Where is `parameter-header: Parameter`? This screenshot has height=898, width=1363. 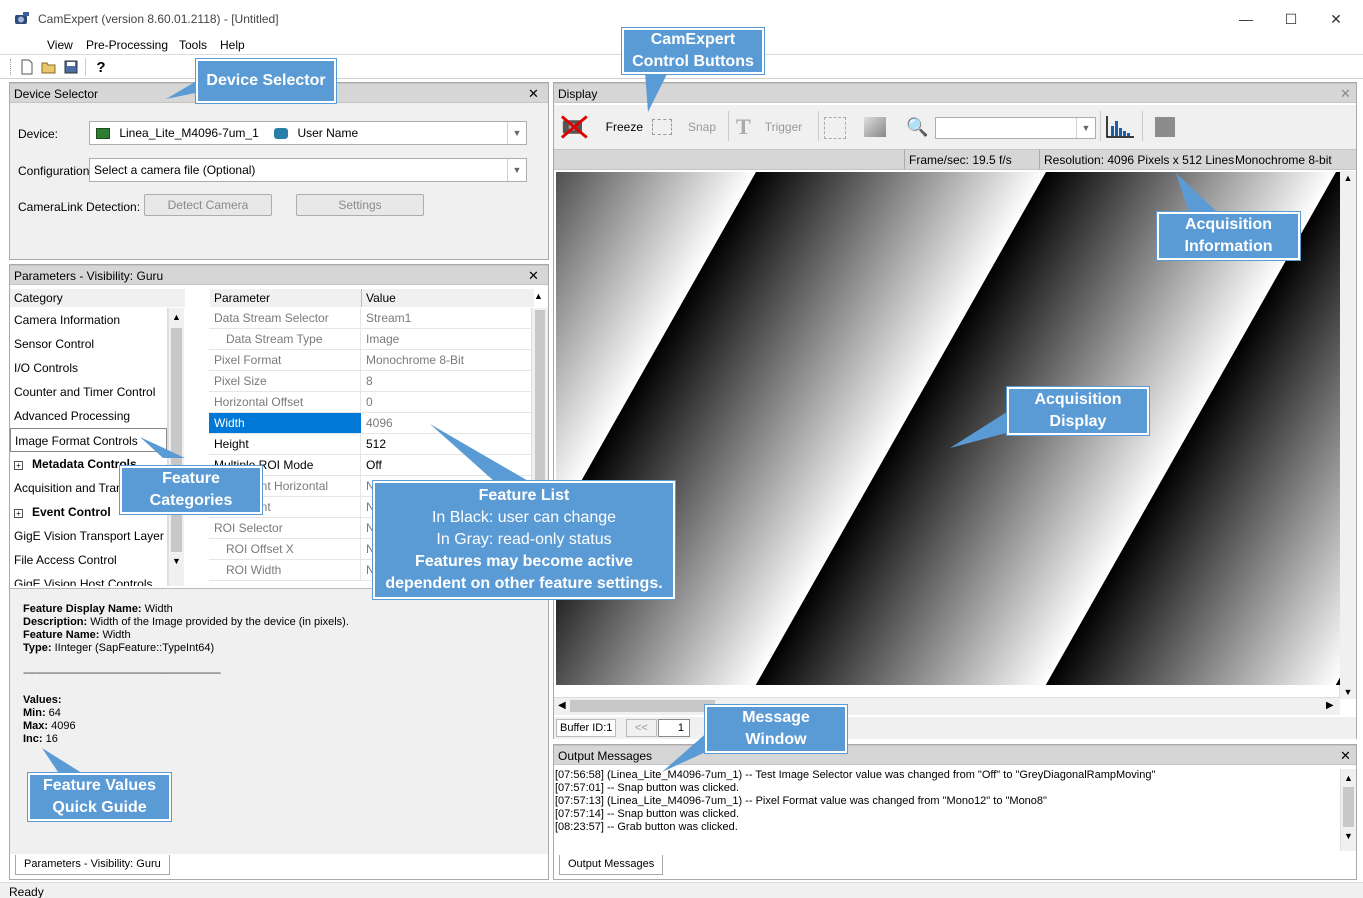
parameter-header: Parameter is located at coordinates (286, 298).